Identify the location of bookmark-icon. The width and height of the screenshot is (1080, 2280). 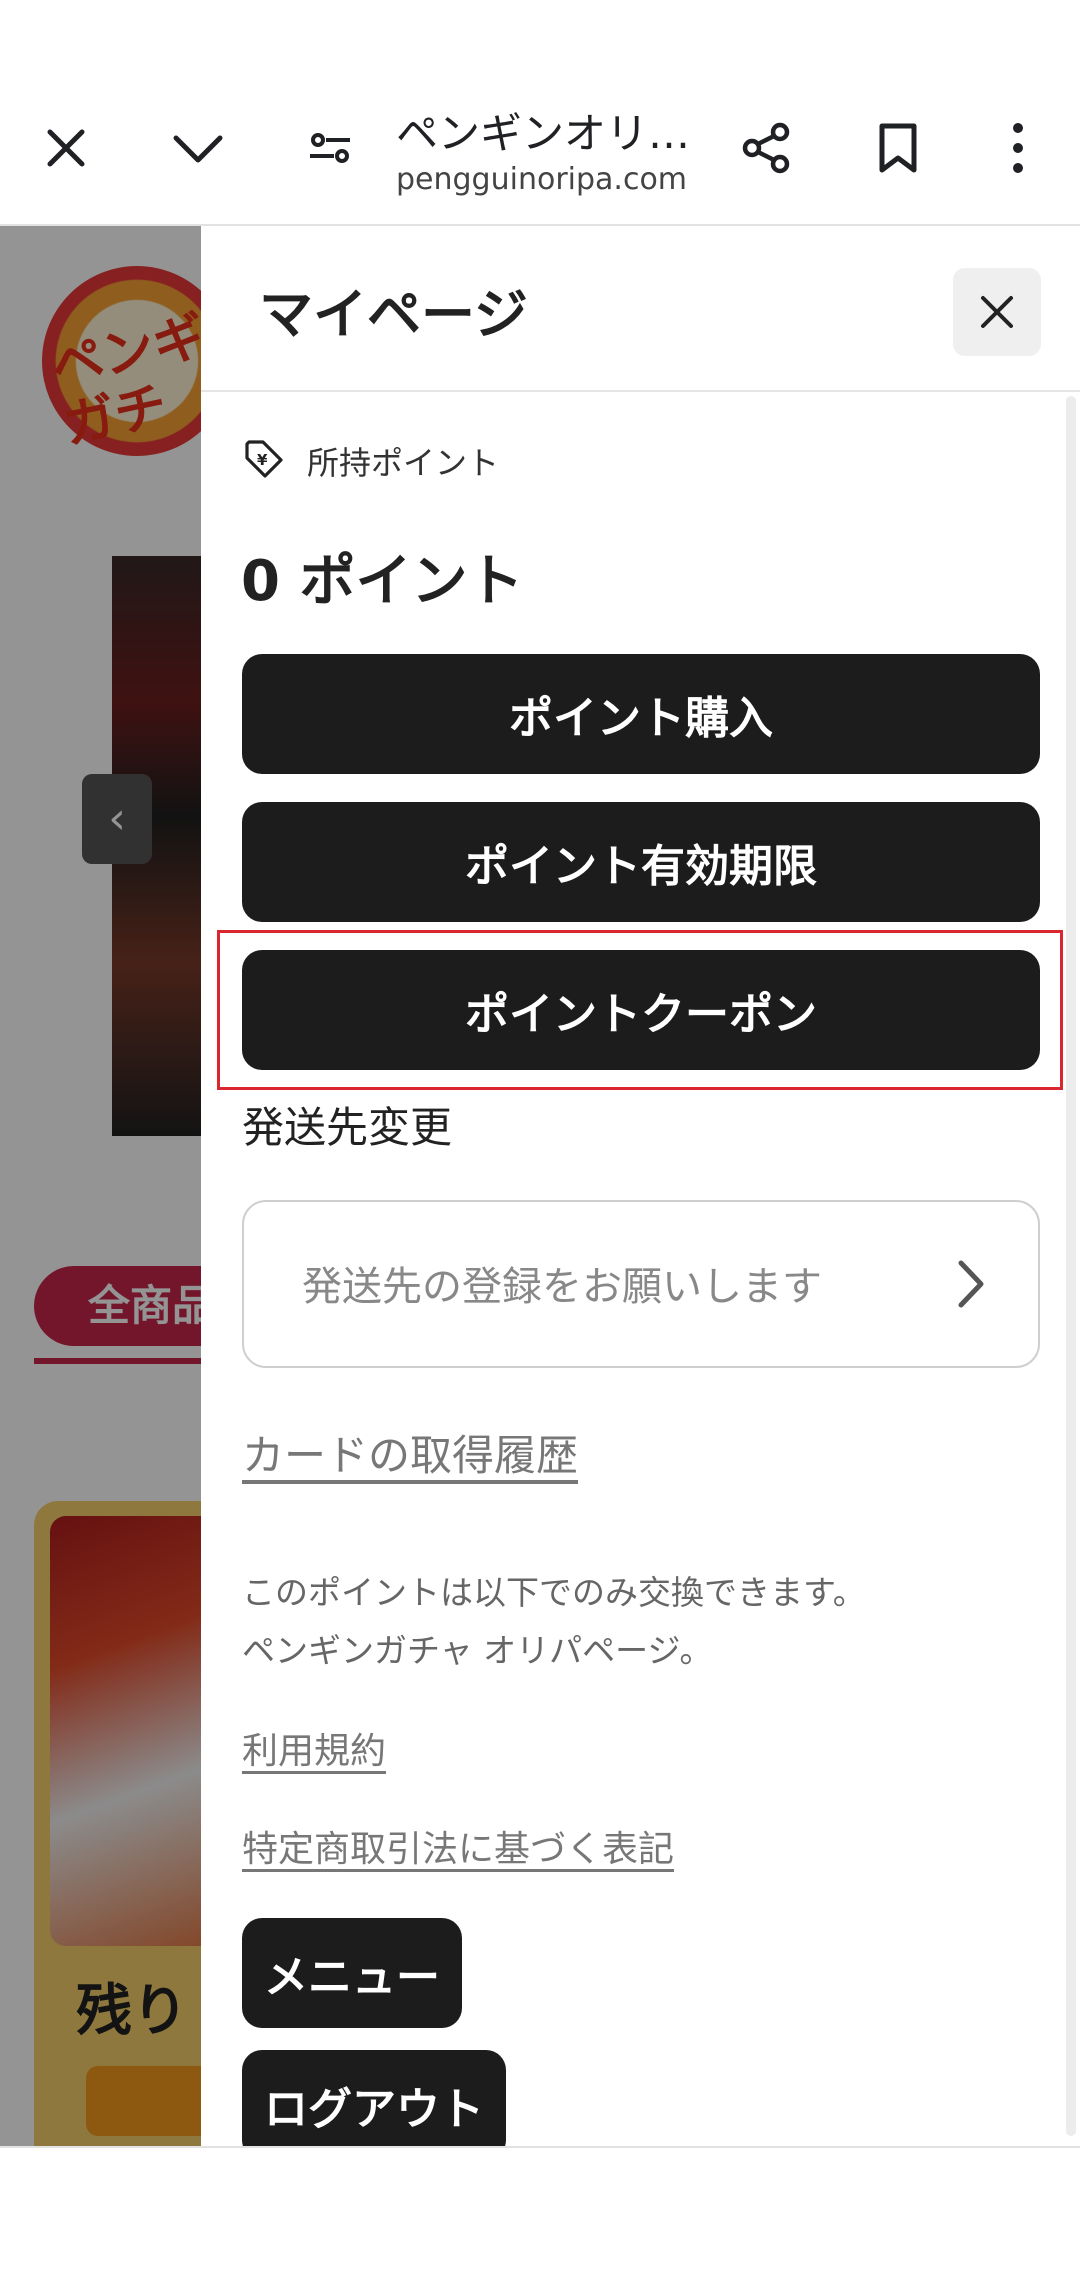
(898, 148).